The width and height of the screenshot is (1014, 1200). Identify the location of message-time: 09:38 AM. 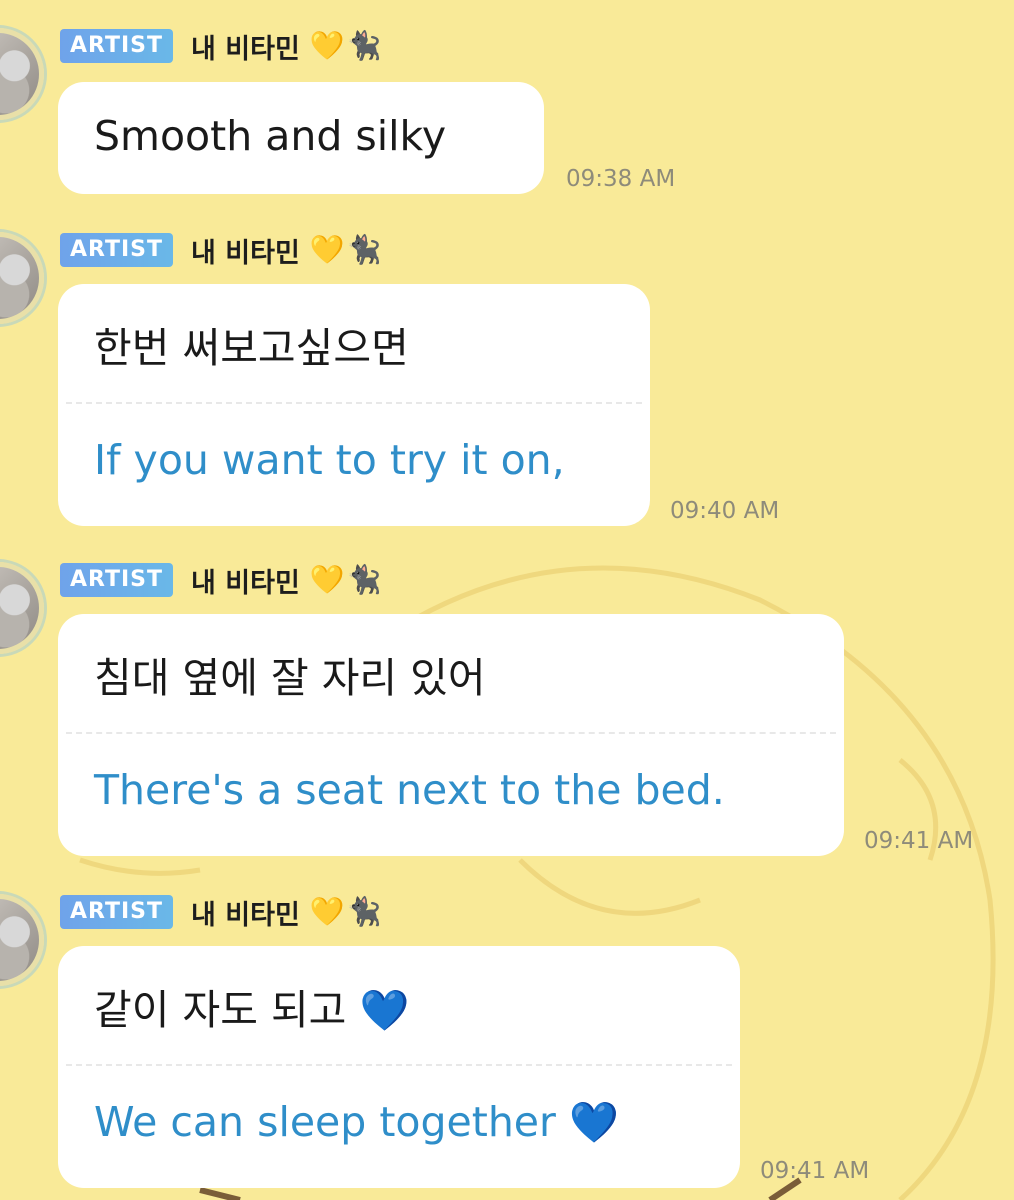
(621, 179).